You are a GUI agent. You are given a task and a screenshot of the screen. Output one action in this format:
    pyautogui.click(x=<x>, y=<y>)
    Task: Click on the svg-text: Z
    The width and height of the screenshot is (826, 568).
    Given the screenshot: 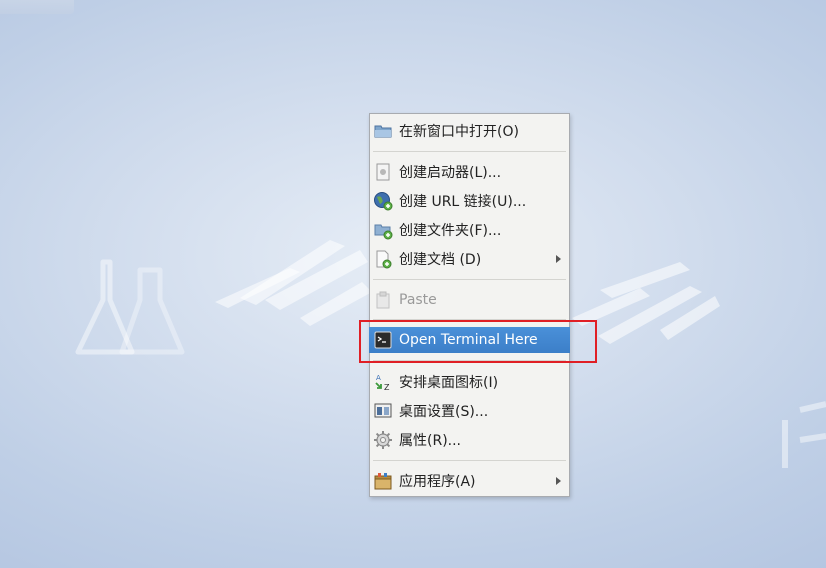 What is the action you would take?
    pyautogui.click(x=387, y=387)
    